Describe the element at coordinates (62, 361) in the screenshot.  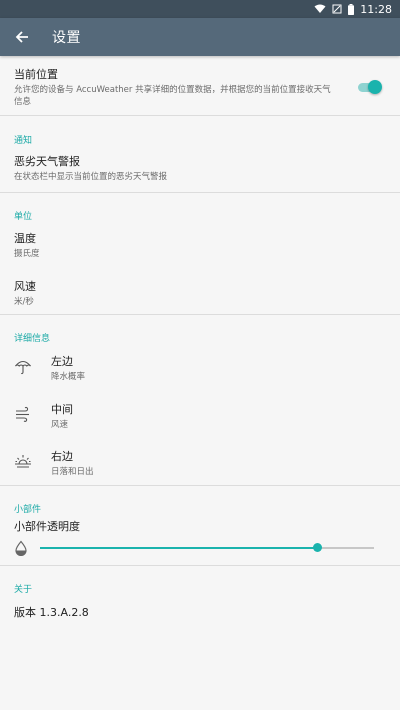
I see `detail-left-title: 左边` at that location.